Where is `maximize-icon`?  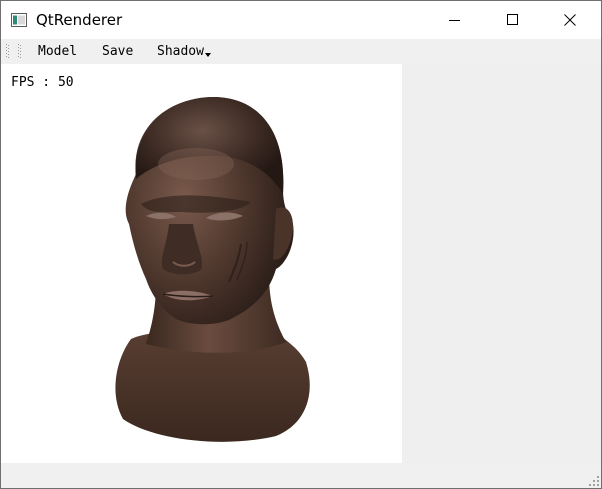
maximize-icon is located at coordinates (512, 19).